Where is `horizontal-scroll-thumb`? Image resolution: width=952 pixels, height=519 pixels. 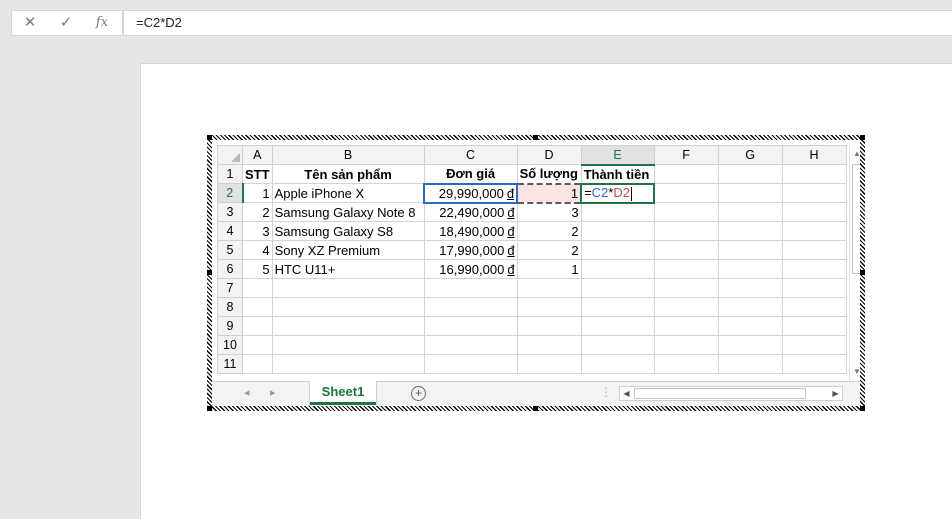
horizontal-scroll-thumb is located at coordinates (720, 393).